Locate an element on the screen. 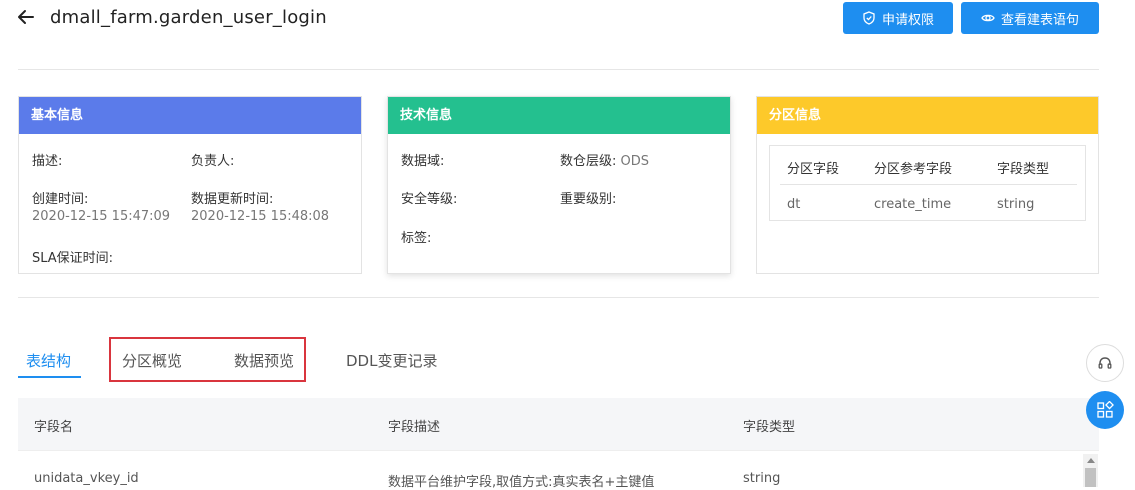 The width and height of the screenshot is (1135, 490). partition-info-title: 分区信息 is located at coordinates (927, 115).